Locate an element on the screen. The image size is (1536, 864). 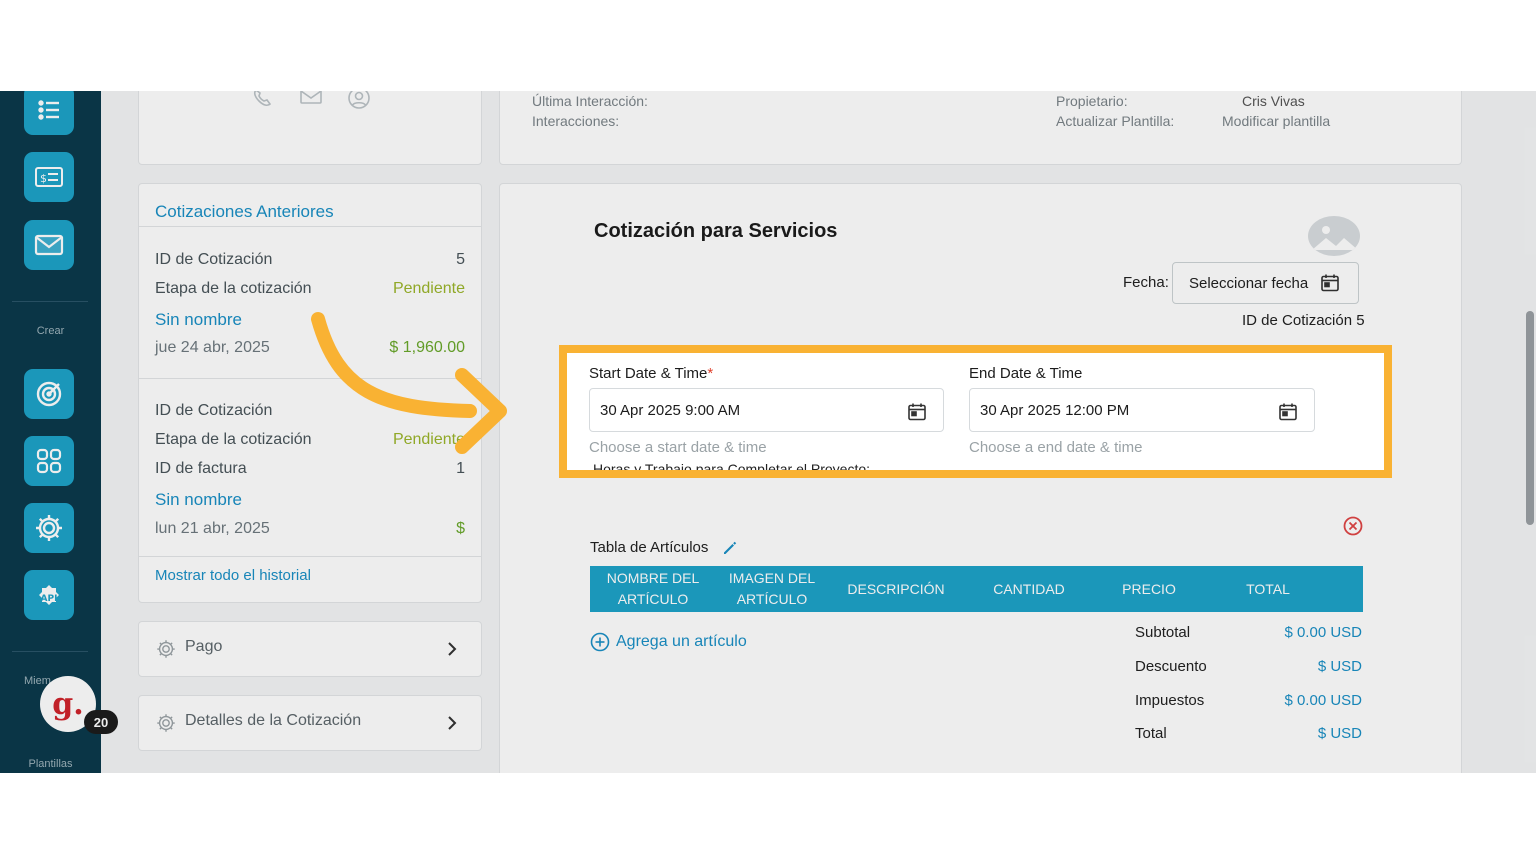
image-placeholder-icon is located at coordinates (1334, 236).